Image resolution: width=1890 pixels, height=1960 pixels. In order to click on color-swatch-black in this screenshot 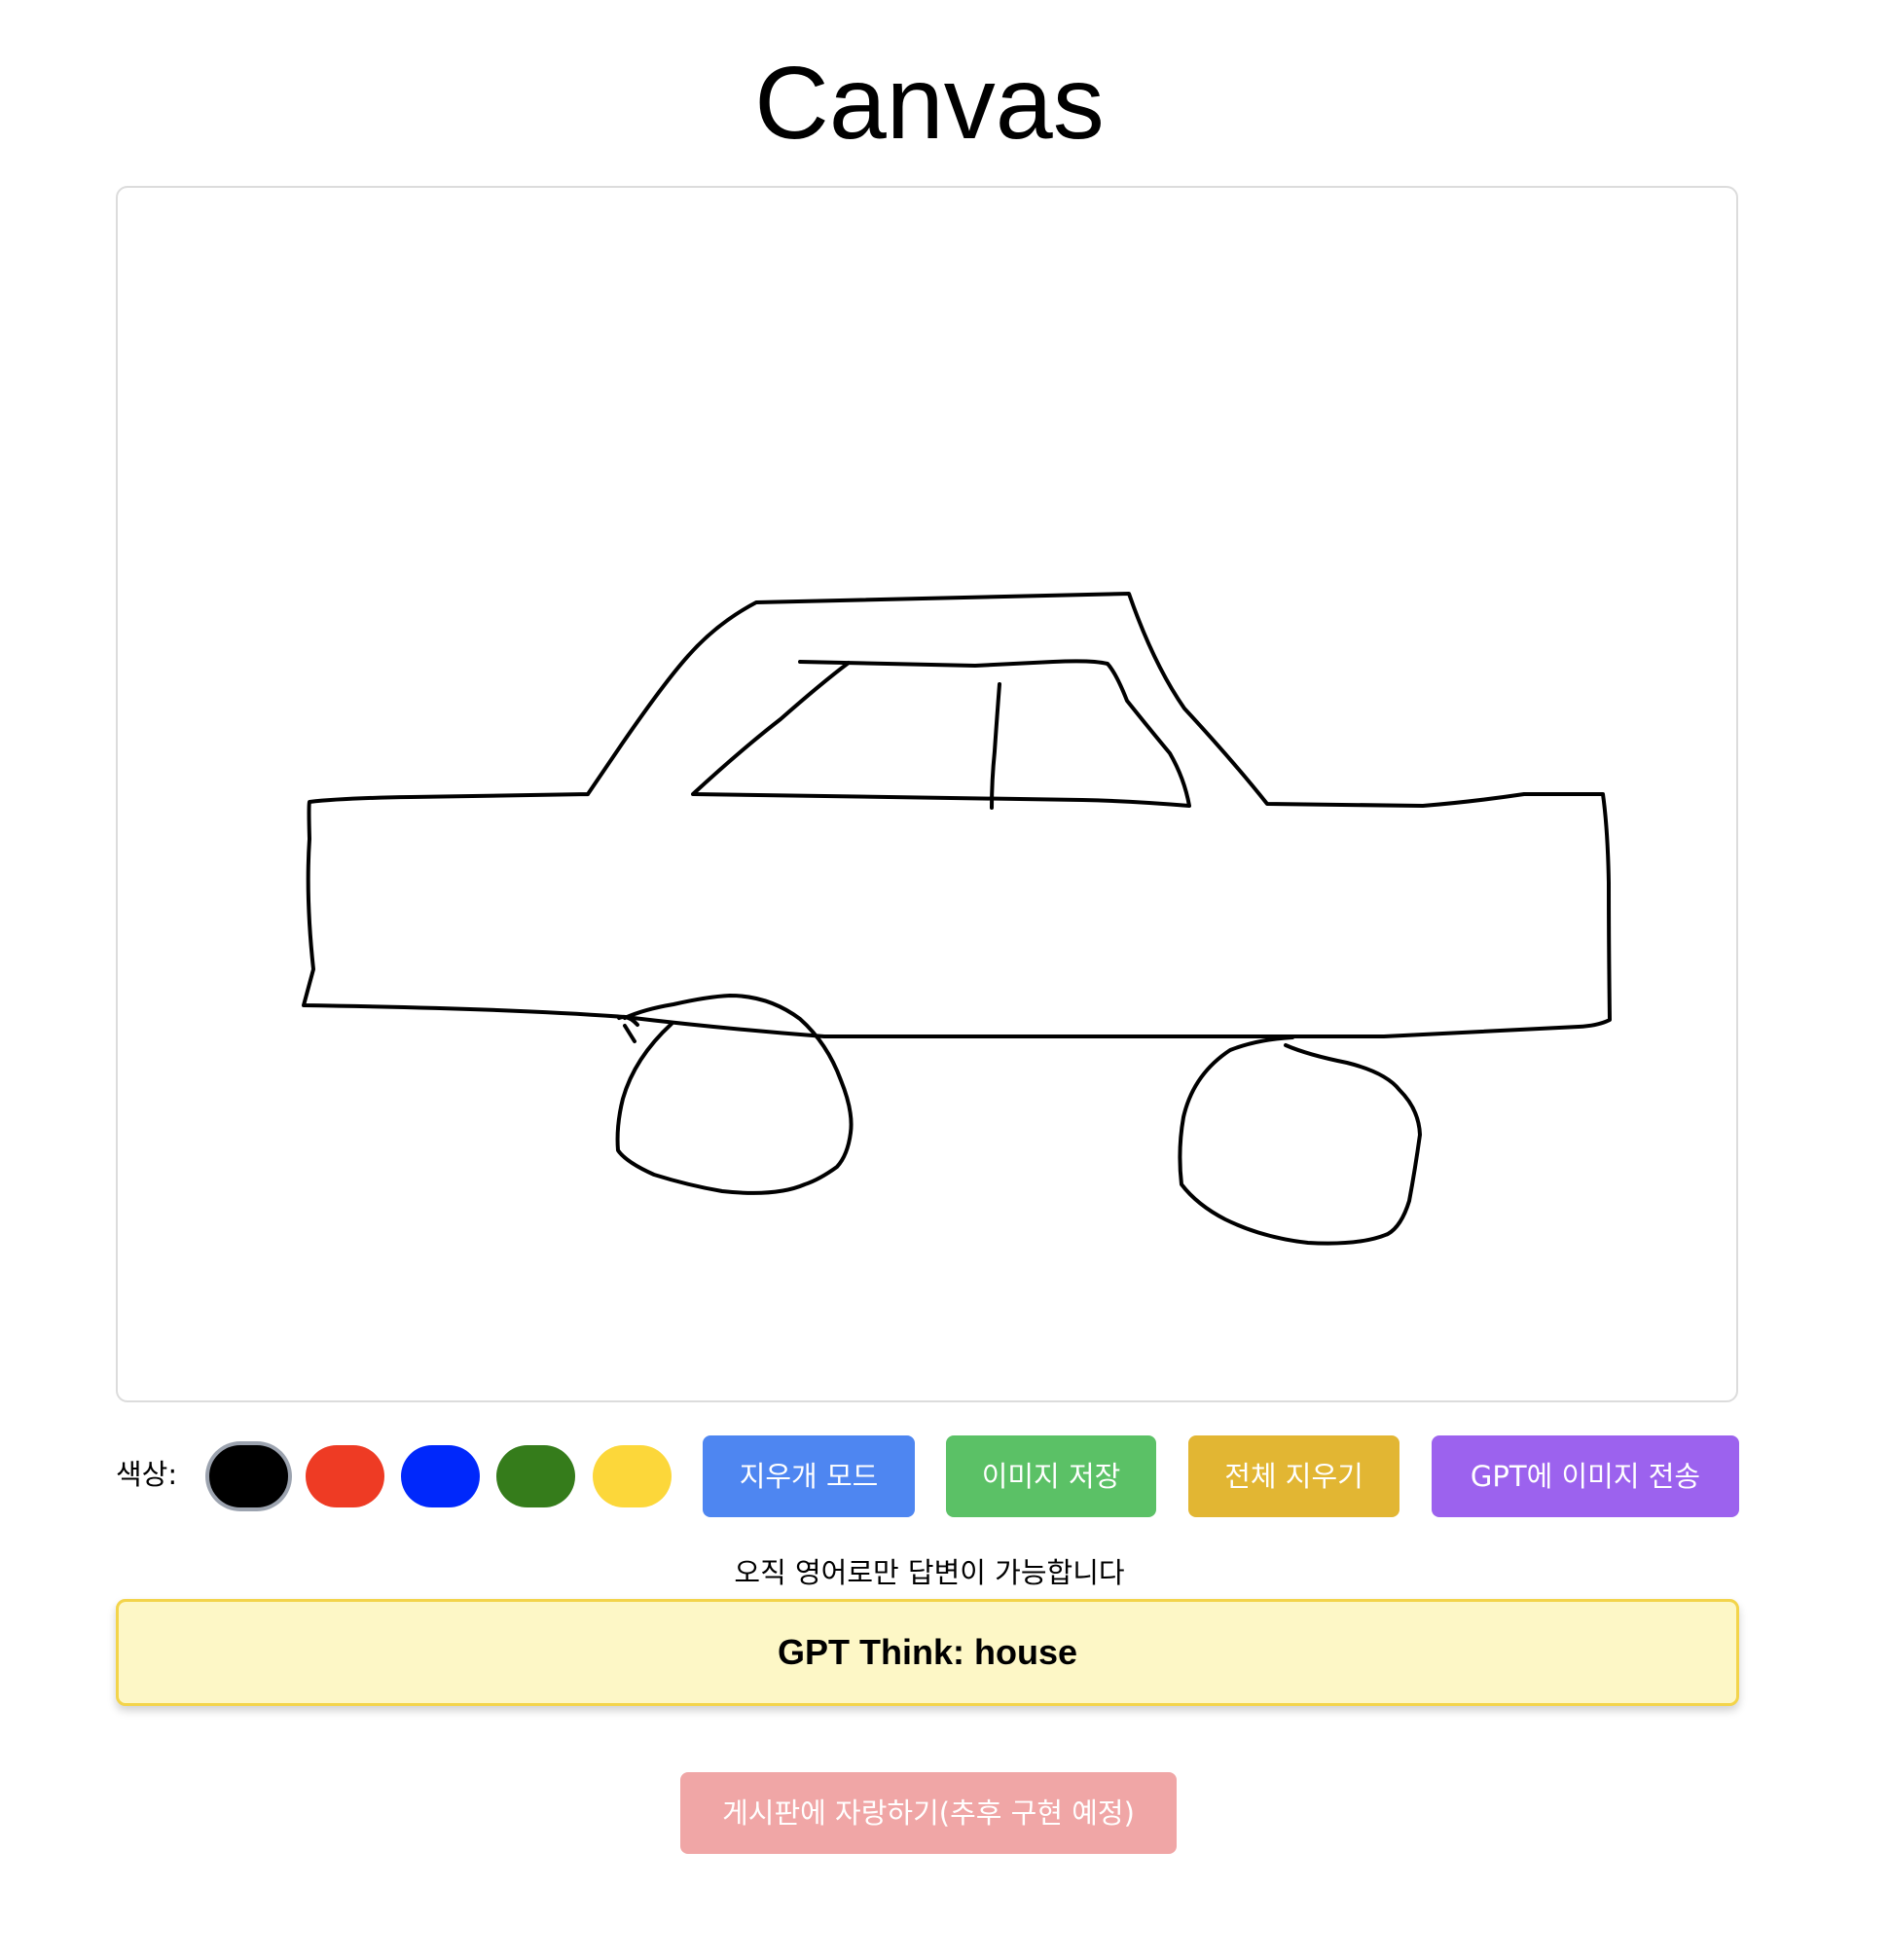, I will do `click(248, 1476)`.